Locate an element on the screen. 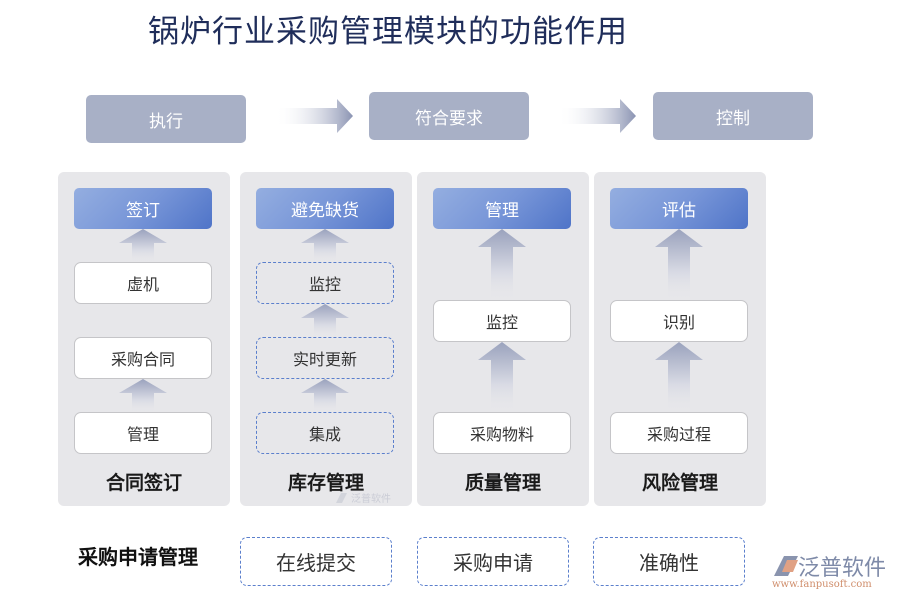 This screenshot has height=600, width=900. panel-item: 采购过程 is located at coordinates (679, 433).